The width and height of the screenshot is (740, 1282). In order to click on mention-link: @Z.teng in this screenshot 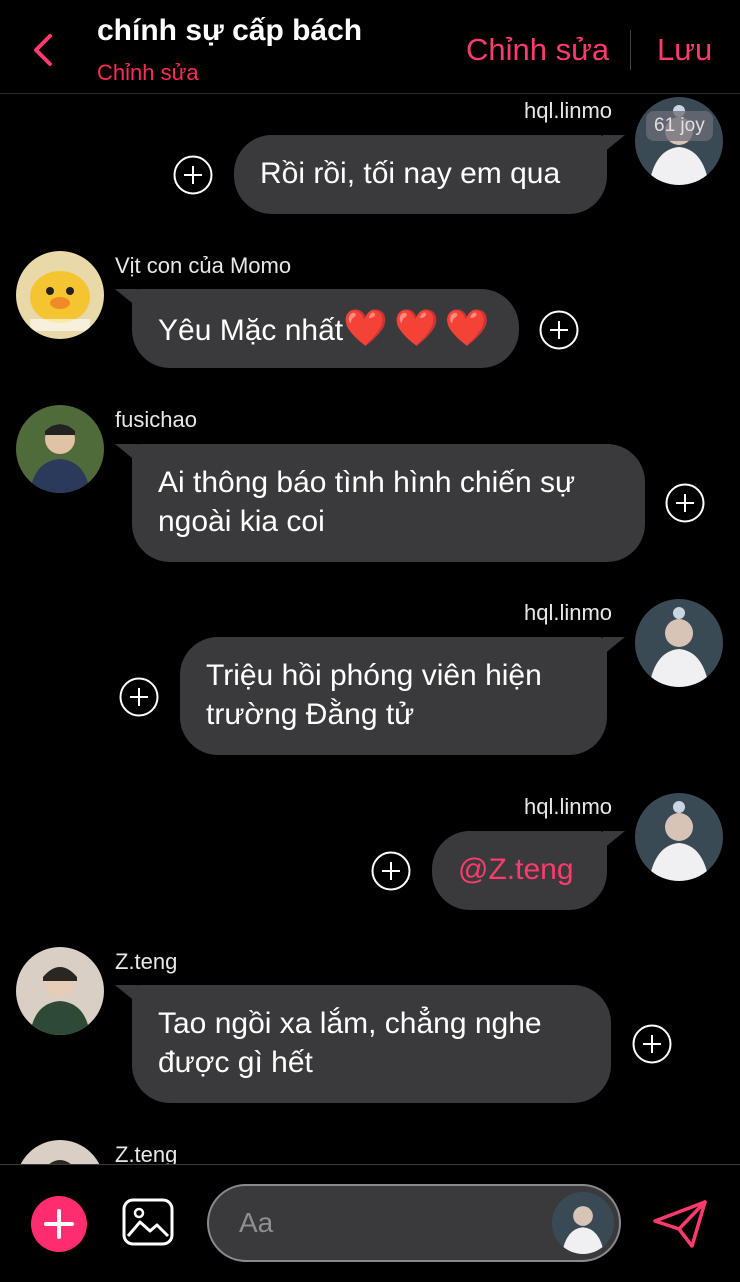, I will do `click(516, 869)`.